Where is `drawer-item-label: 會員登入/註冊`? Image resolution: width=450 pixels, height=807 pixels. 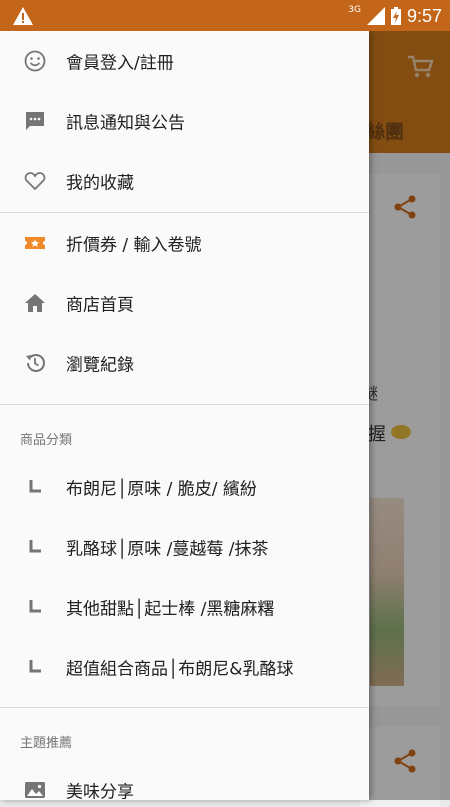 drawer-item-label: 會員登入/註冊 is located at coordinates (120, 63).